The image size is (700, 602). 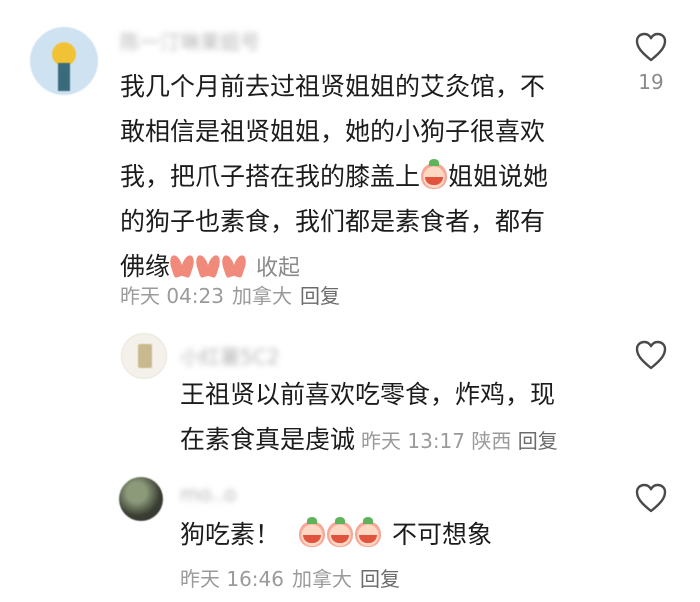 What do you see at coordinates (290, 577) in the screenshot?
I see `comment-meta: 昨天 16:46 加拿大 回复` at bounding box center [290, 577].